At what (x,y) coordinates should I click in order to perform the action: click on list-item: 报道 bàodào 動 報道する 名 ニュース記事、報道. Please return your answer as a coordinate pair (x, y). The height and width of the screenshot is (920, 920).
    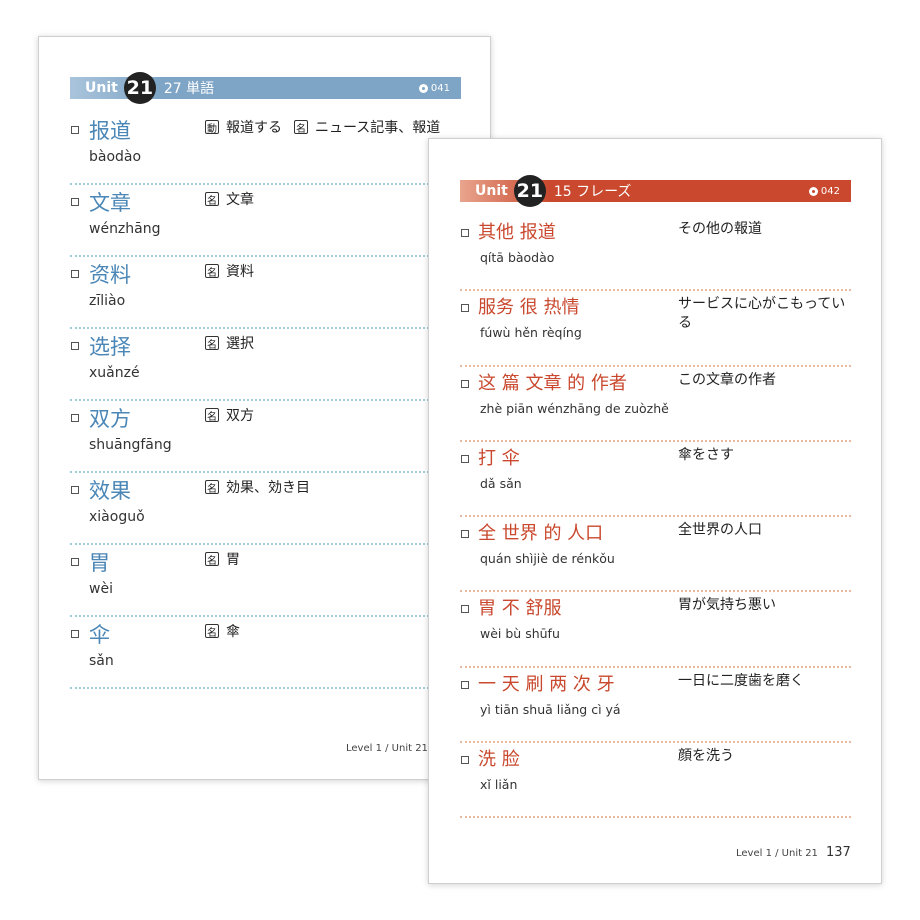
    Looking at the image, I should click on (265, 149).